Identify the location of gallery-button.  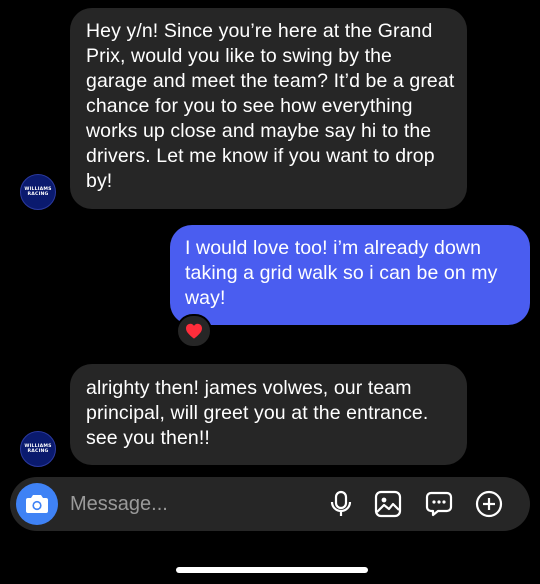
(388, 504).